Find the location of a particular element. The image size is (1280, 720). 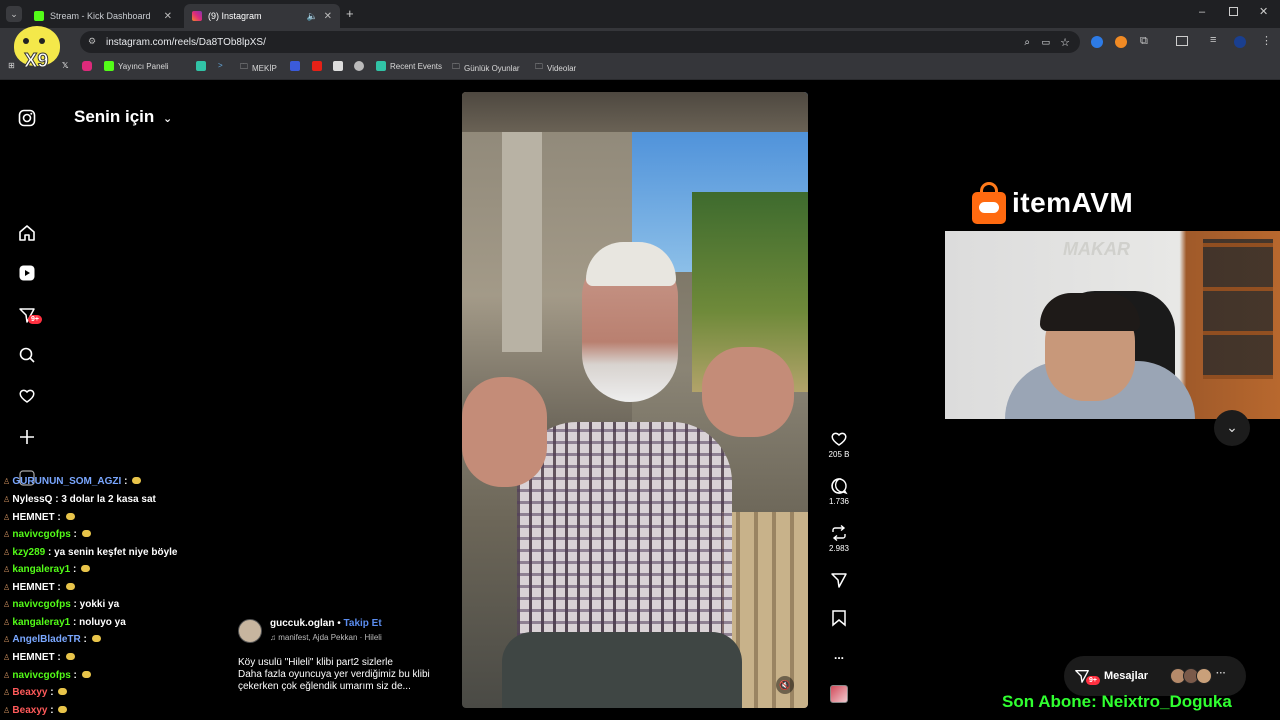

chat-message: ♙ navivcgofps : yokki ya is located at coordinates (61, 604).